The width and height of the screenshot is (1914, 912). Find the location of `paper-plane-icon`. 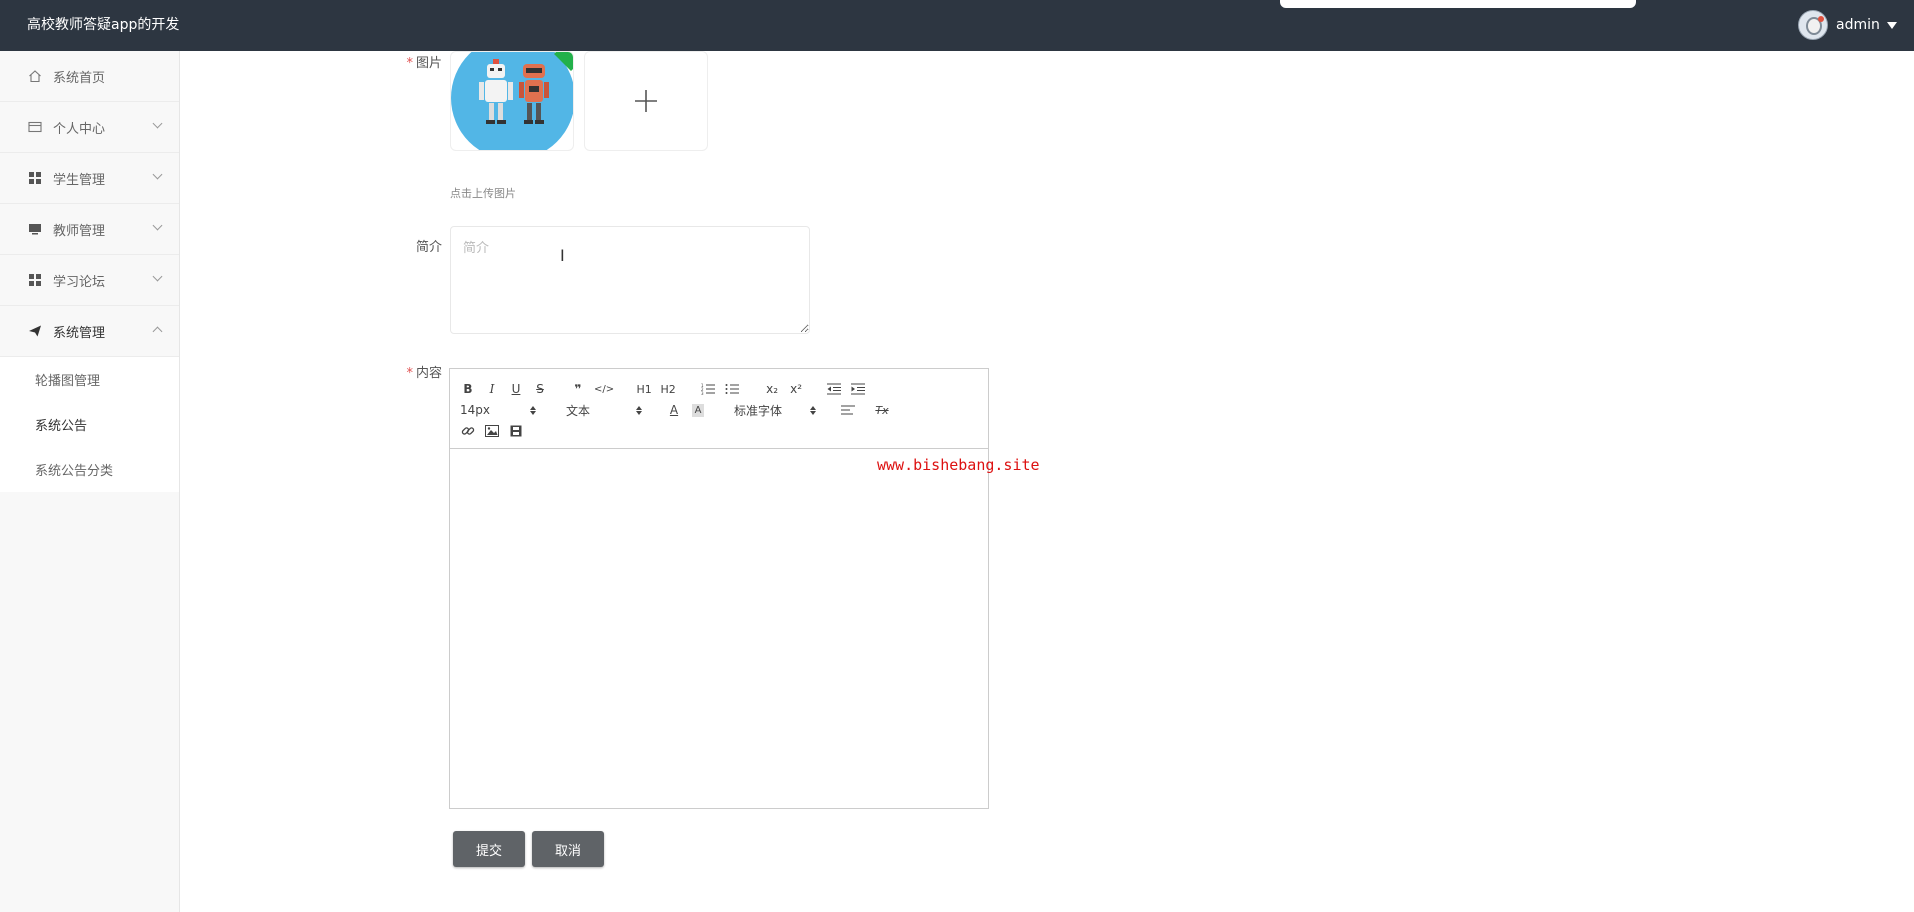

paper-plane-icon is located at coordinates (35, 331).